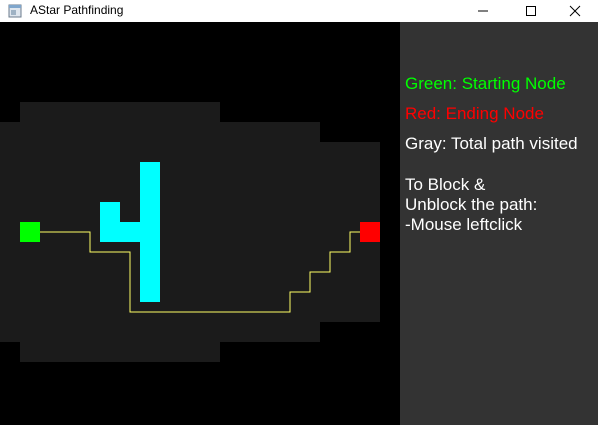 Image resolution: width=598 pixels, height=429 pixels. Describe the element at coordinates (464, 224) in the screenshot. I see `instruction-line-3: -Mouse leftclick` at that location.